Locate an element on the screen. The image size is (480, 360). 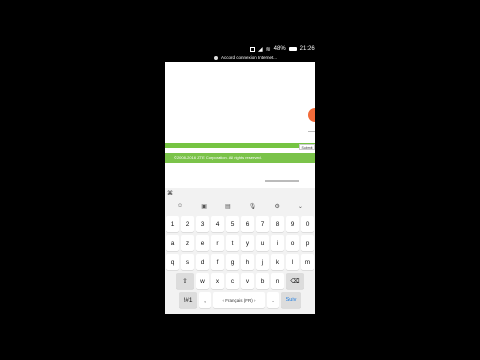
key-a: a is located at coordinates (172, 243).